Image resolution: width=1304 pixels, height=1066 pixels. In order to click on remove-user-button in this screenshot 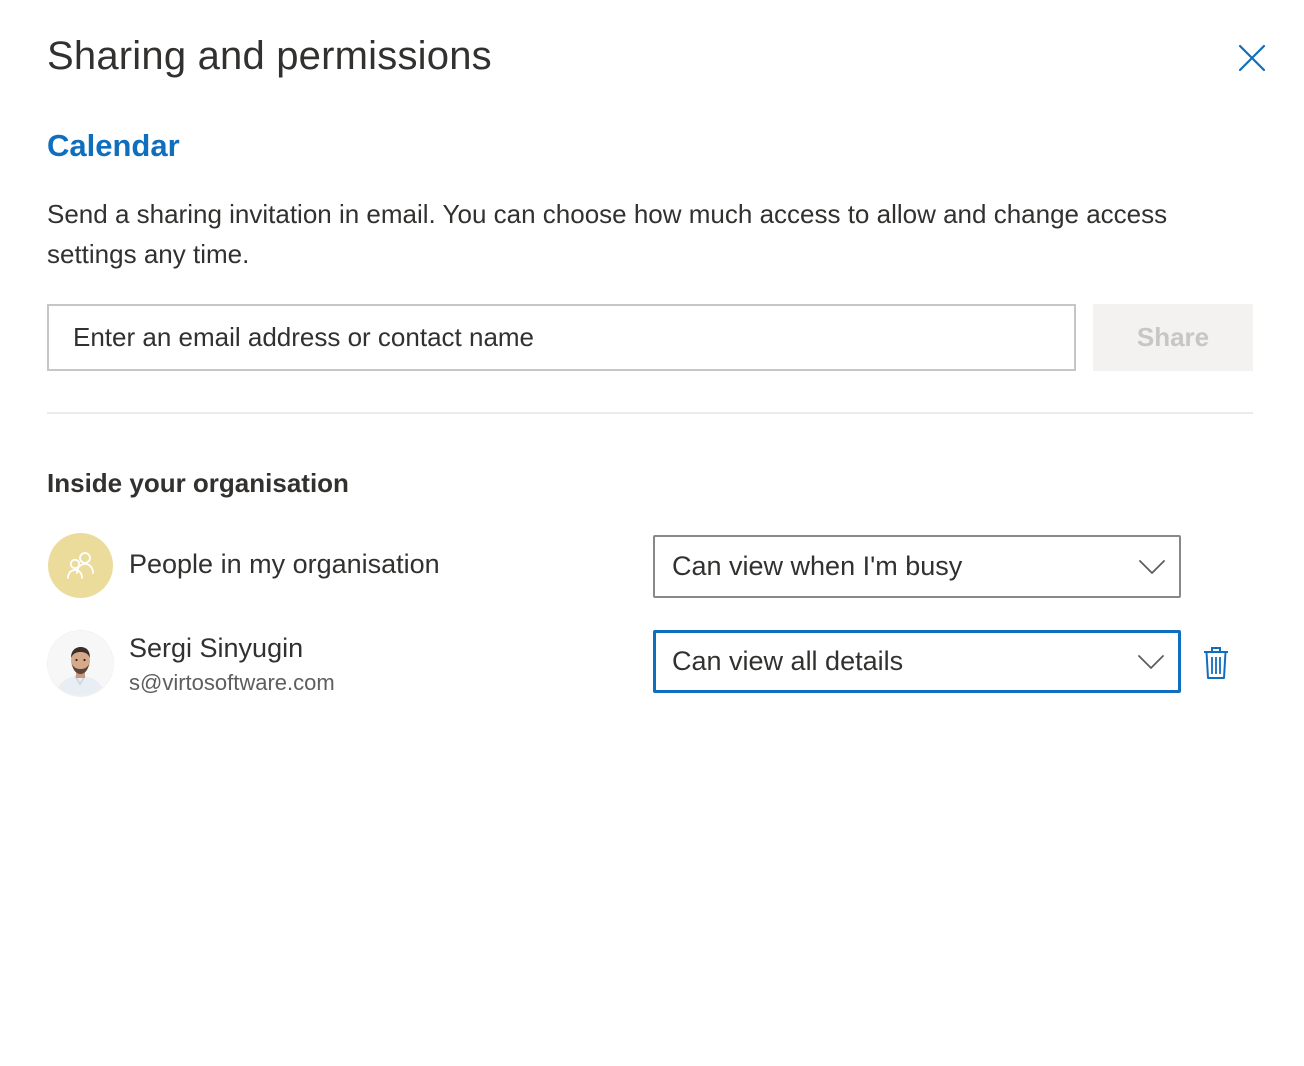, I will do `click(1216, 663)`.